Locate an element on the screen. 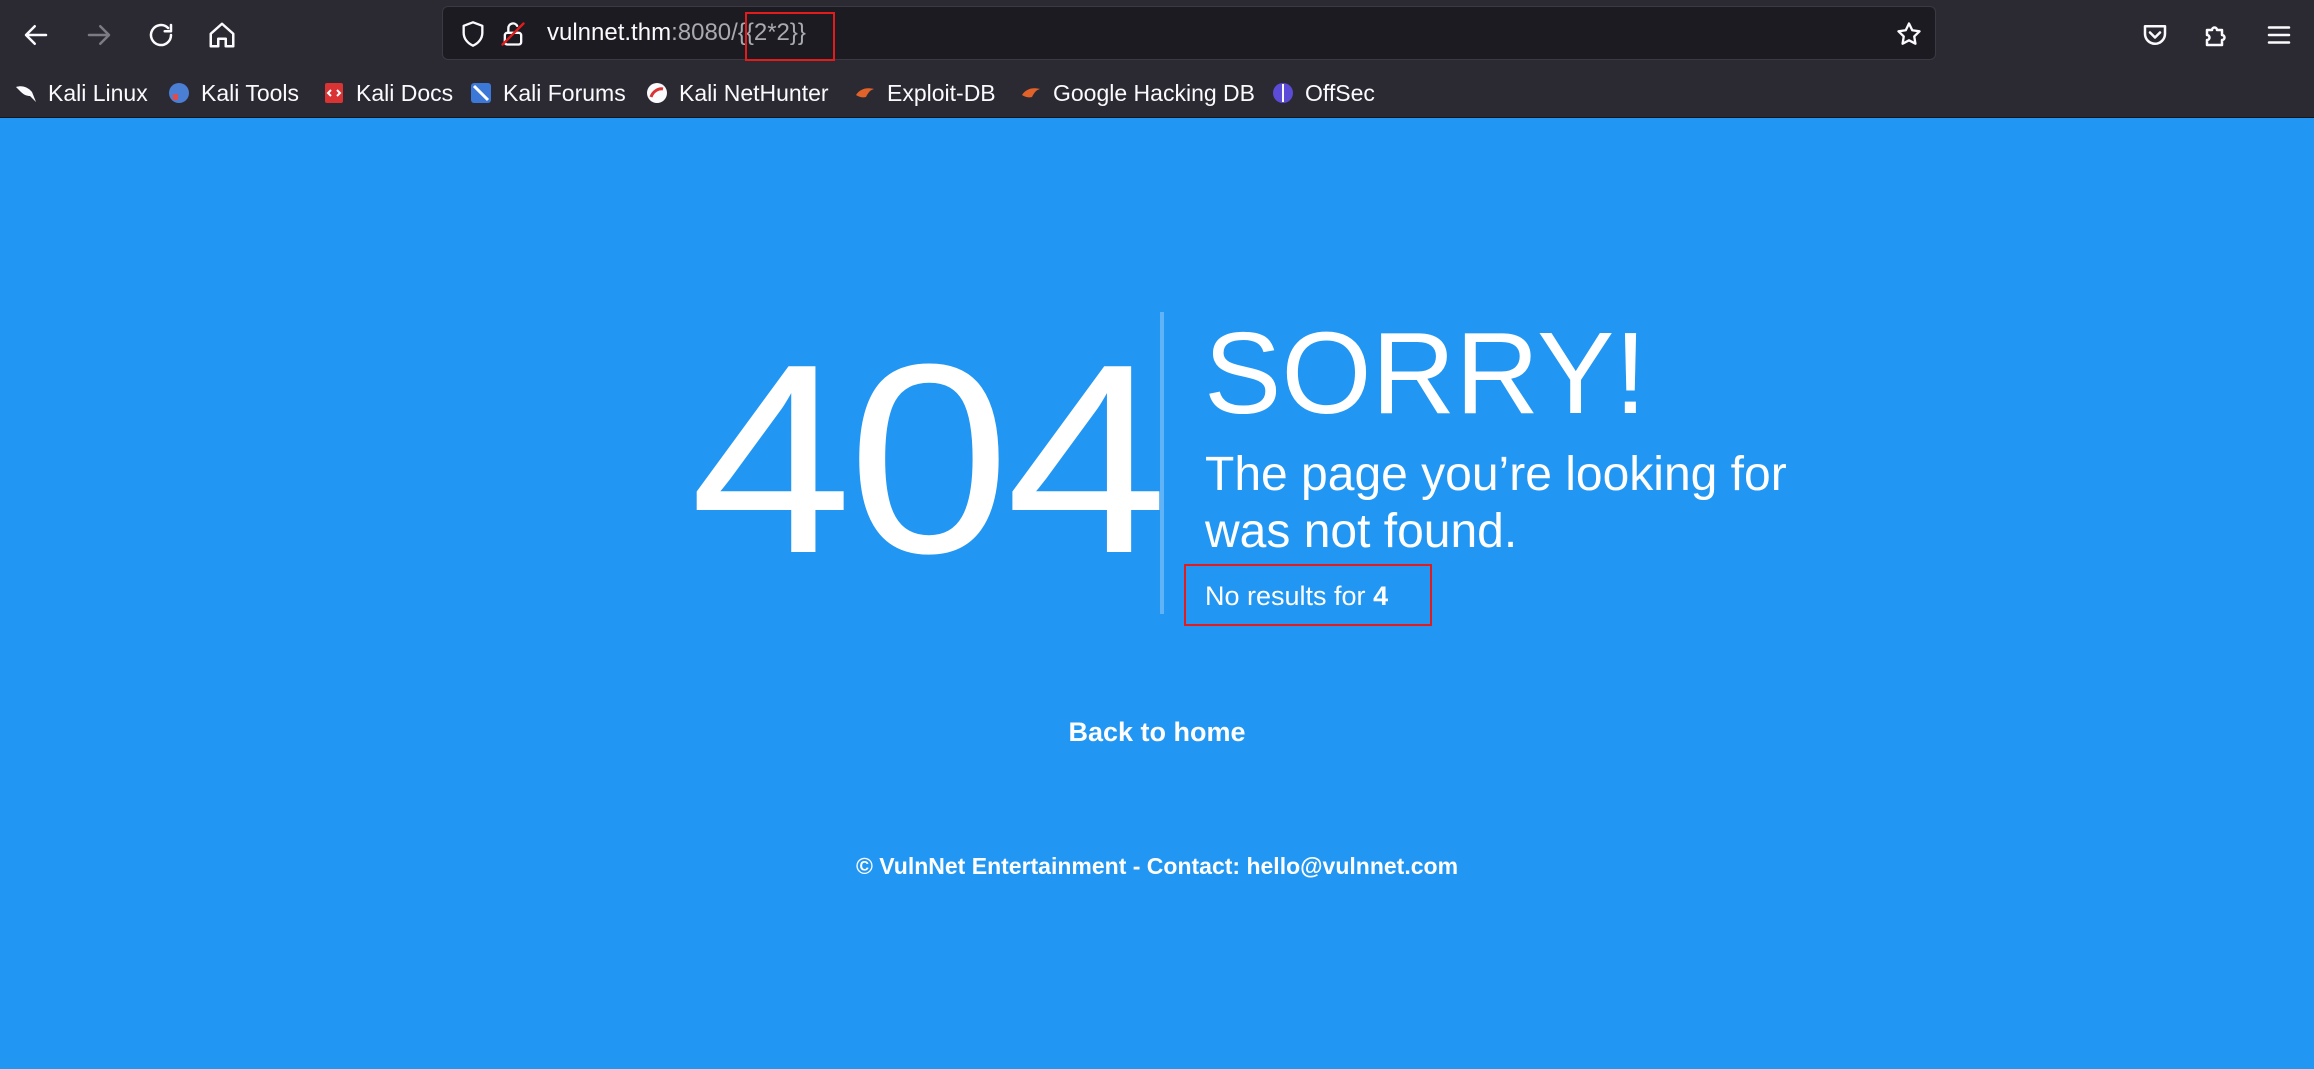 This screenshot has height=1069, width=2314. bookmark-offsec: OffSec is located at coordinates (1323, 93).